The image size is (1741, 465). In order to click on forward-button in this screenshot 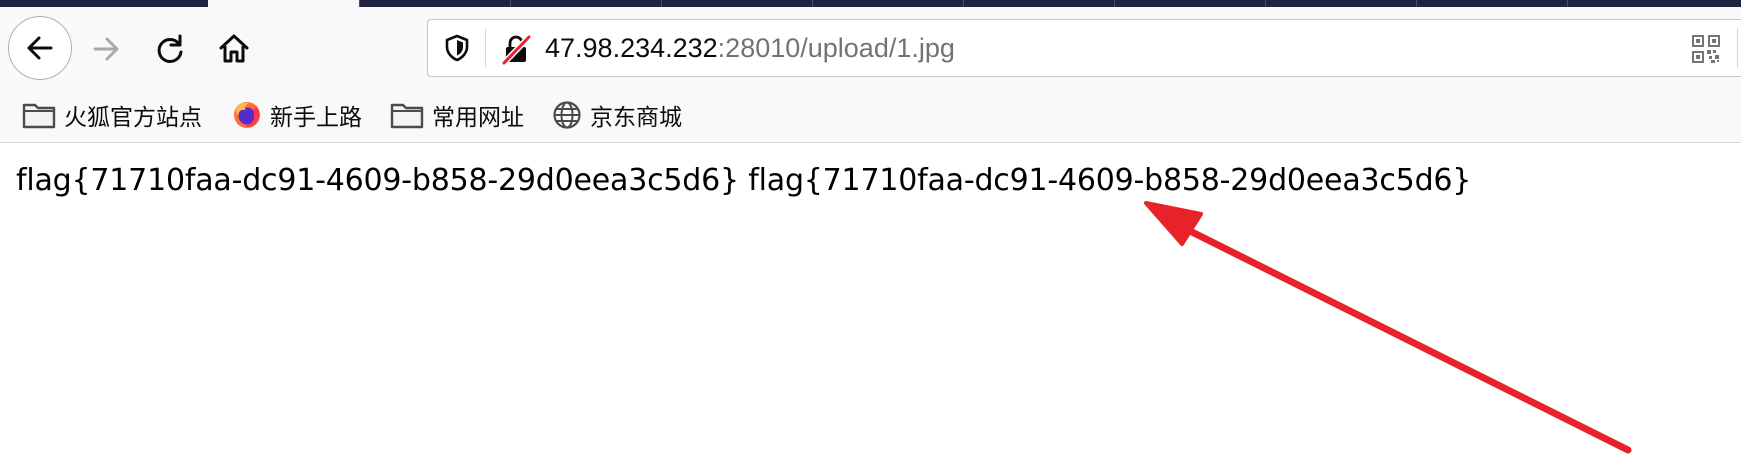, I will do `click(106, 49)`.